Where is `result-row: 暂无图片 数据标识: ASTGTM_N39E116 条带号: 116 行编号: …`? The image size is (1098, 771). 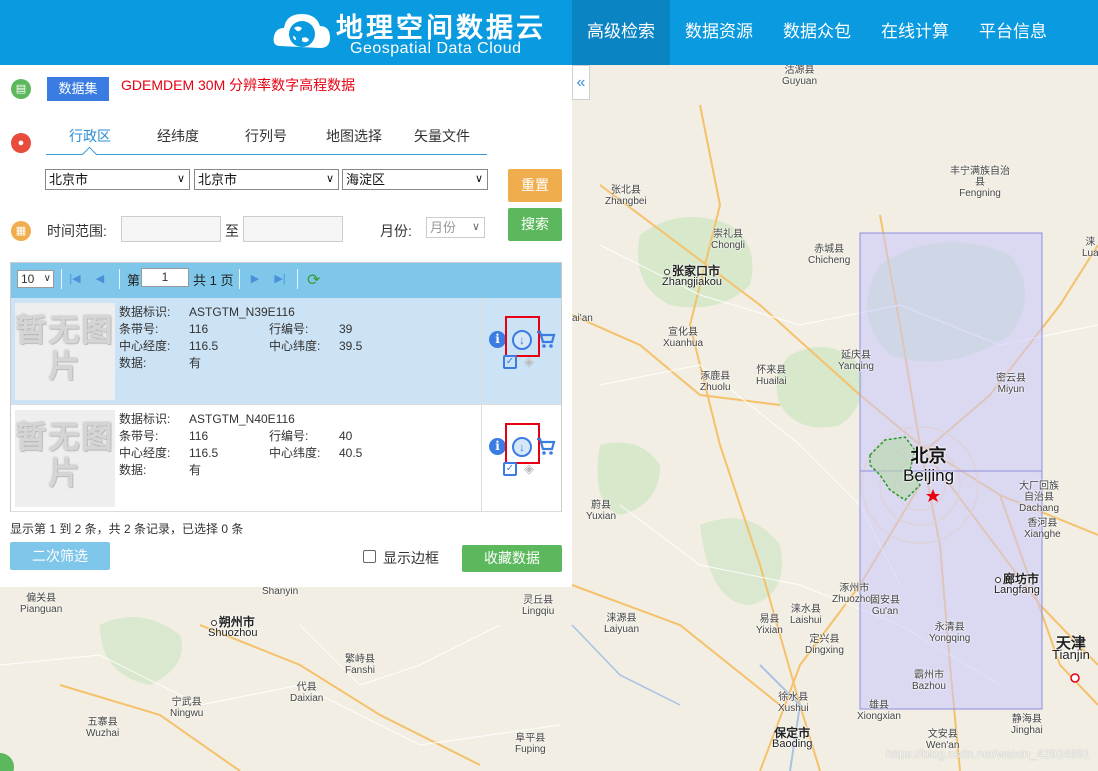
result-row: 暂无图片 数据标识: ASTGTM_N39E116 条带号: 116 行编号: … is located at coordinates (286, 351).